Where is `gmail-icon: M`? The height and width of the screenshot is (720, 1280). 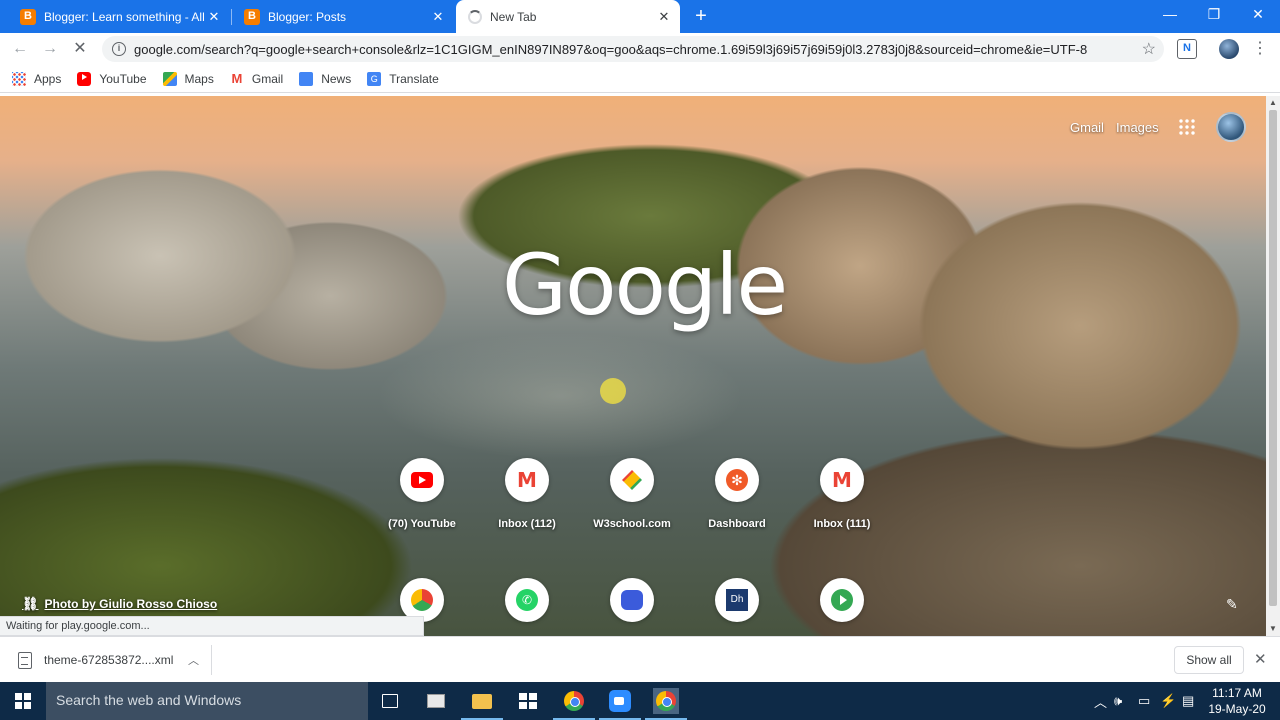 gmail-icon: M is located at coordinates (842, 480).